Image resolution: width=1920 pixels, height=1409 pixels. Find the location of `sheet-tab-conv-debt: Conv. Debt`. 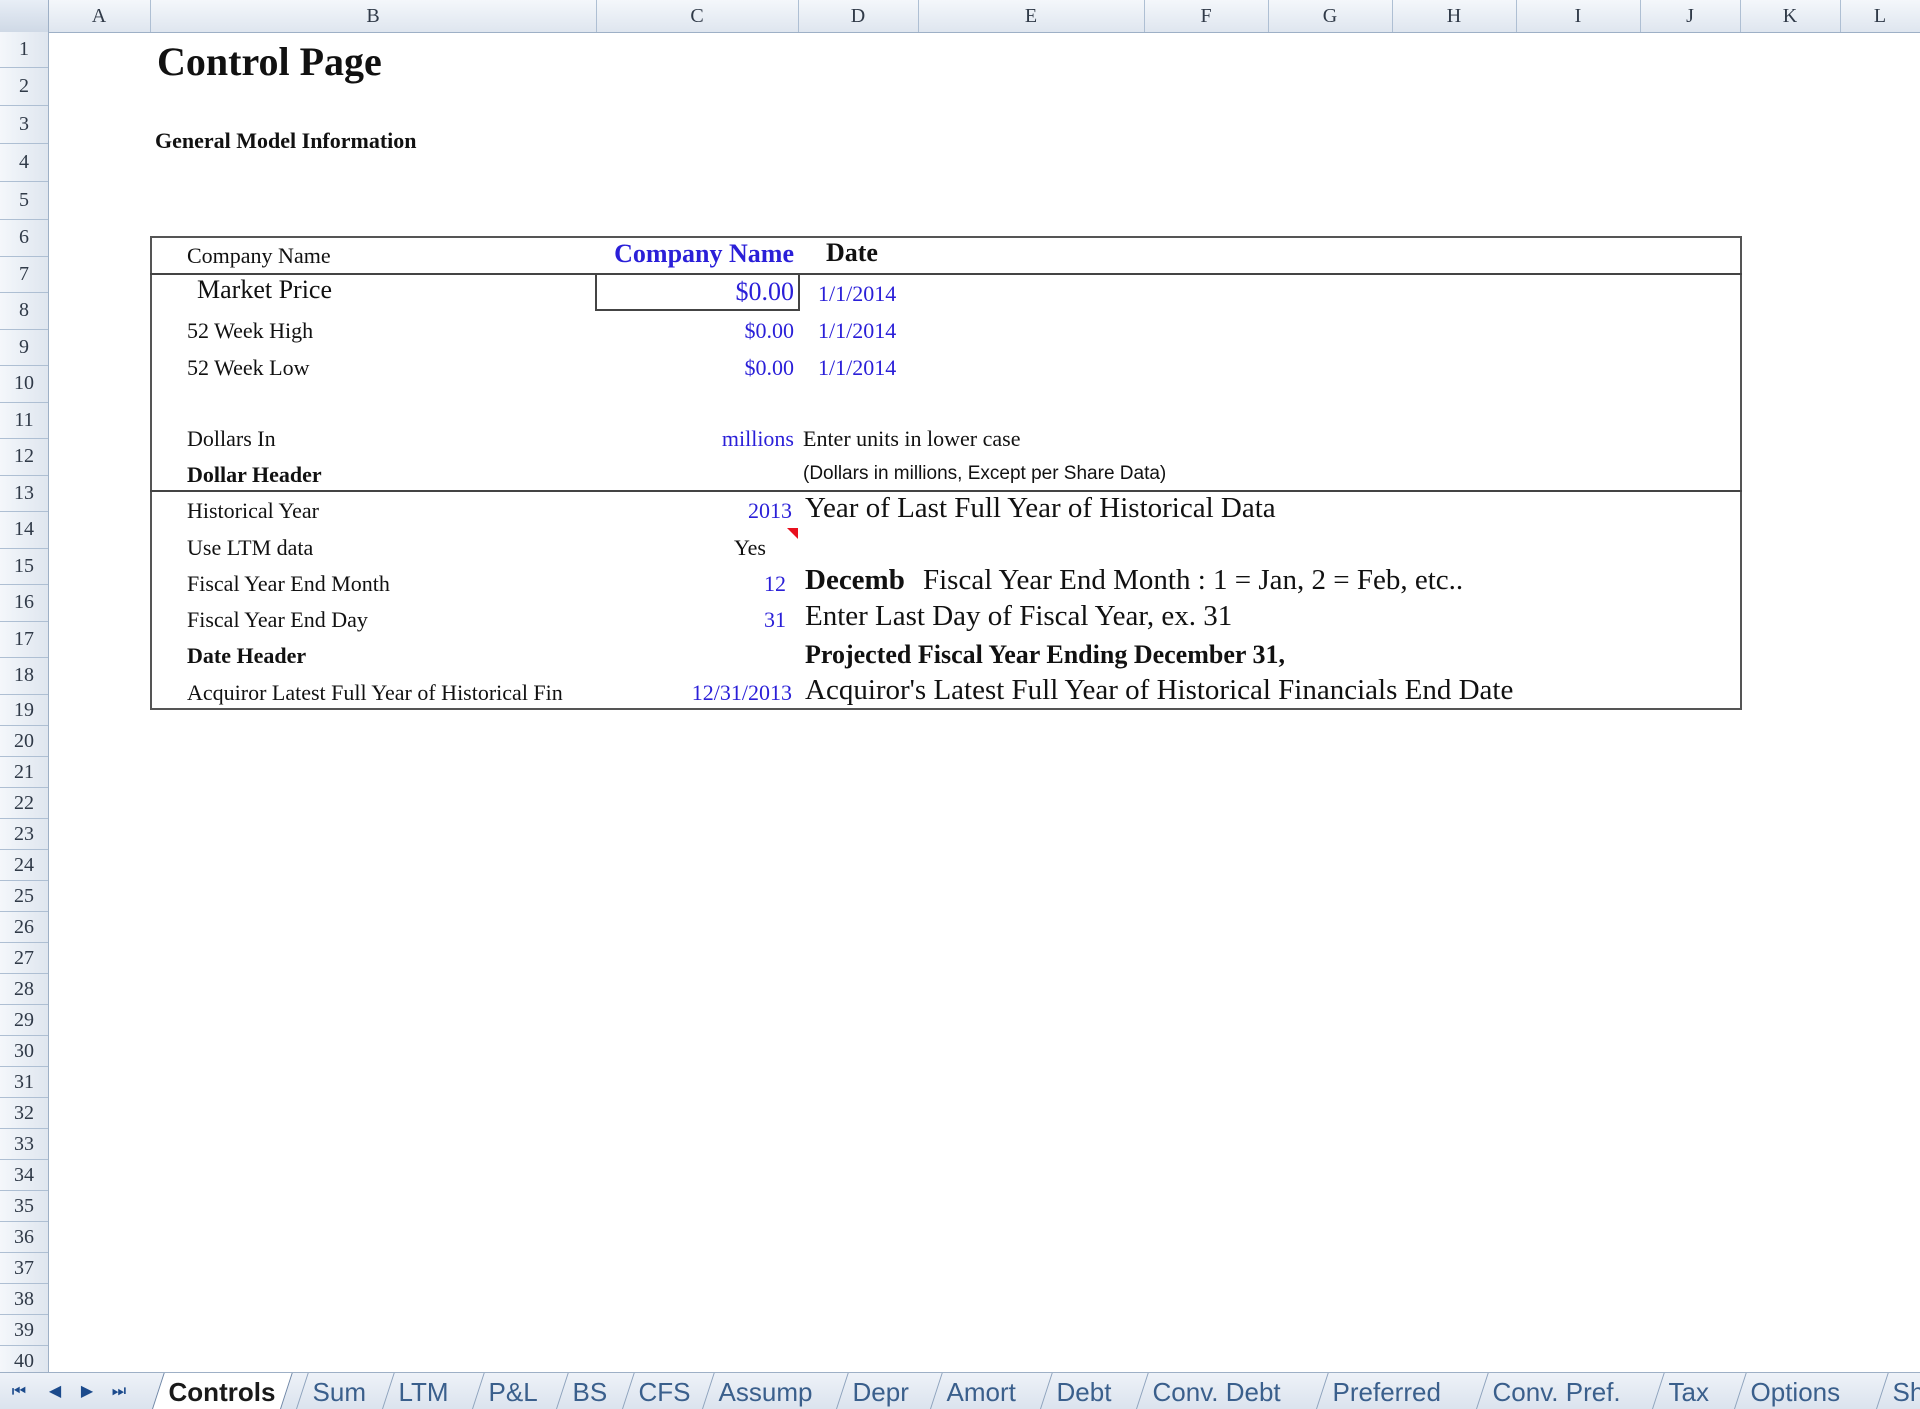

sheet-tab-conv-debt: Conv. Debt is located at coordinates (1216, 1391).